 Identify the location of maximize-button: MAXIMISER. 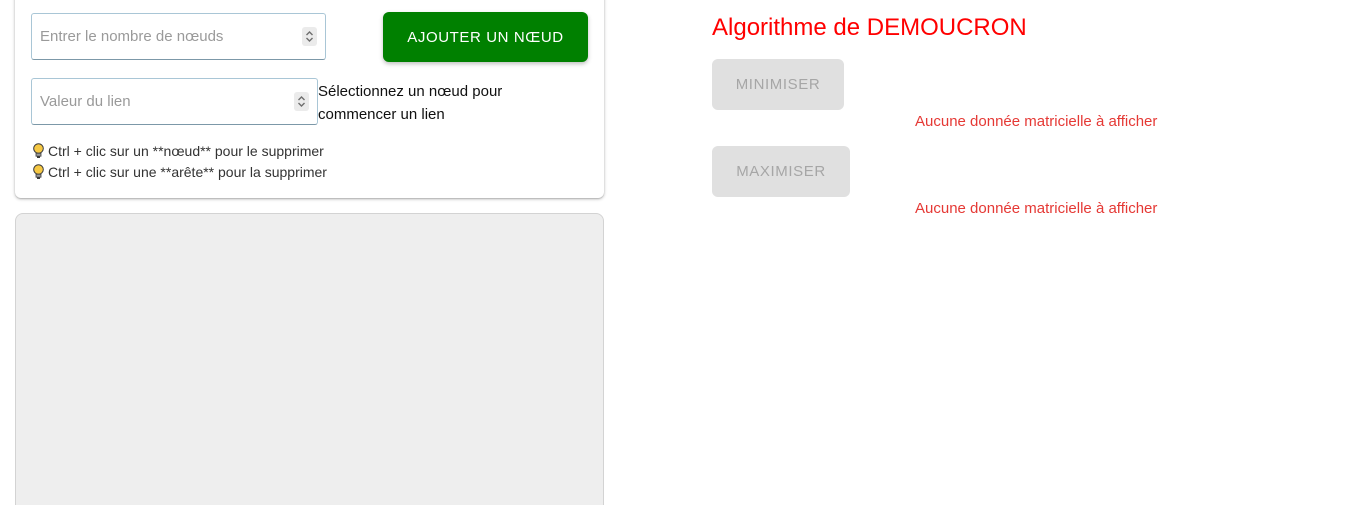
(781, 171).